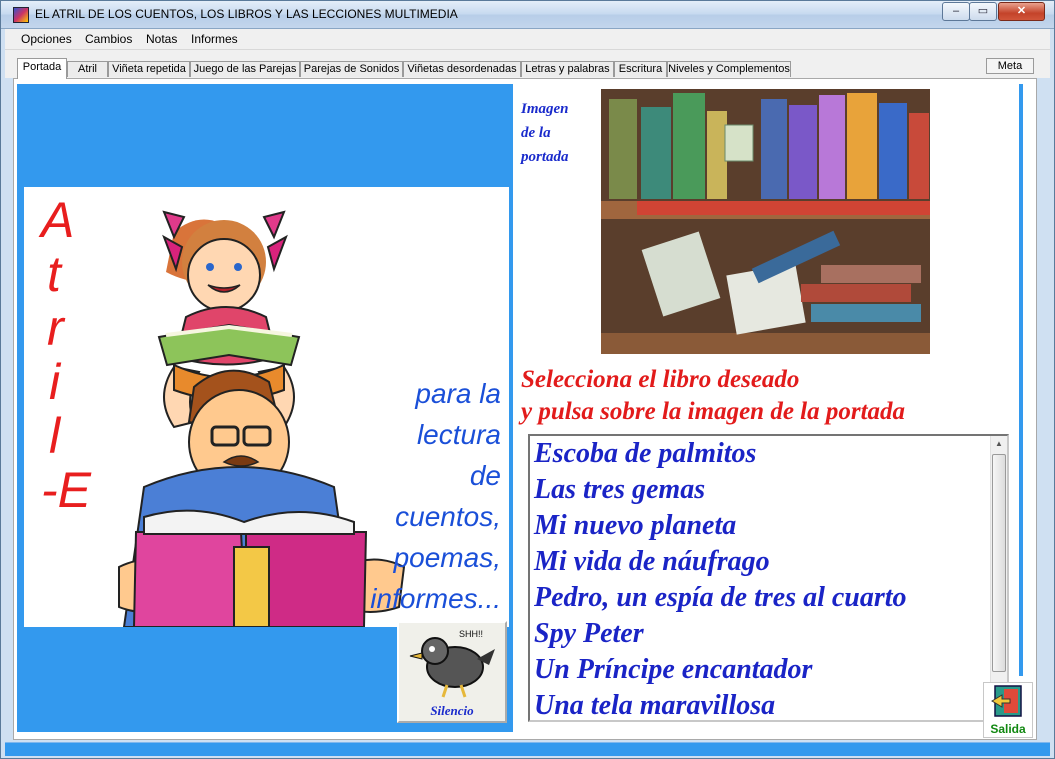  Describe the element at coordinates (214, 39) in the screenshot. I see `menu-informes: Informes` at that location.